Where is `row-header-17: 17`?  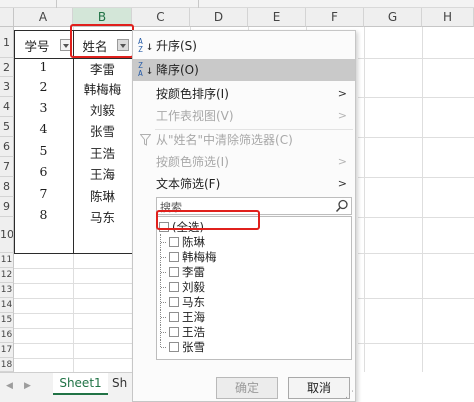 row-header-17: 17 is located at coordinates (7, 350).